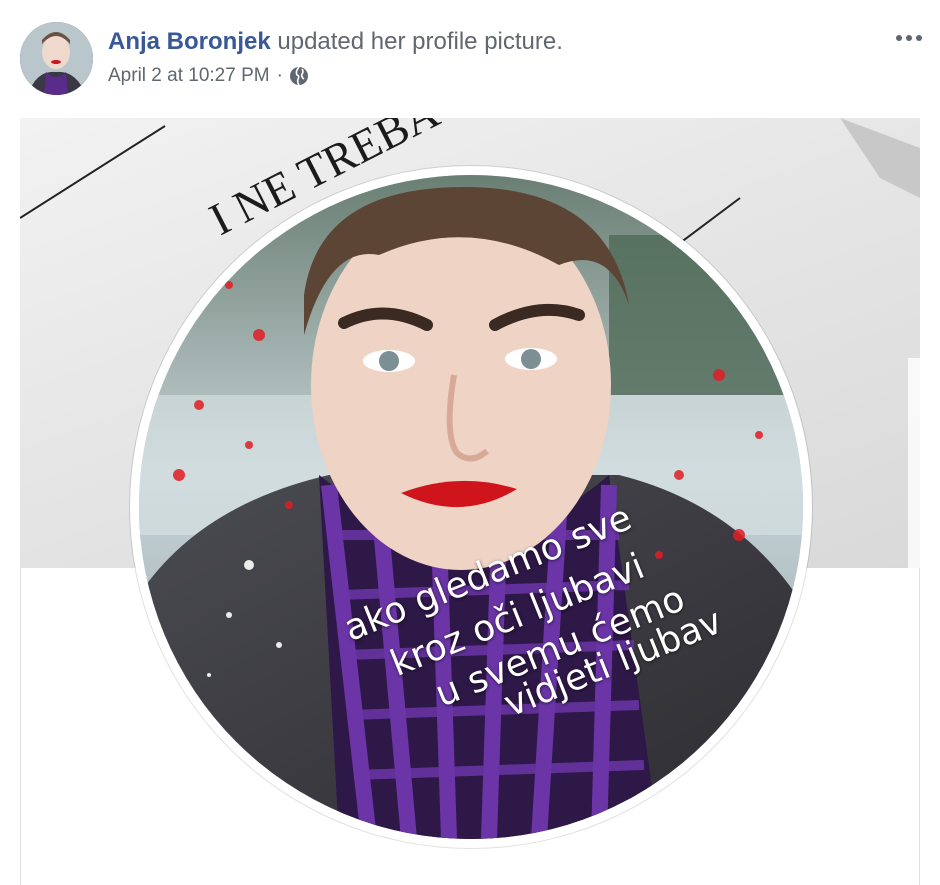 This screenshot has width=940, height=885. Describe the element at coordinates (189, 41) in the screenshot. I see `author-name-link: Anja Boronjek` at that location.